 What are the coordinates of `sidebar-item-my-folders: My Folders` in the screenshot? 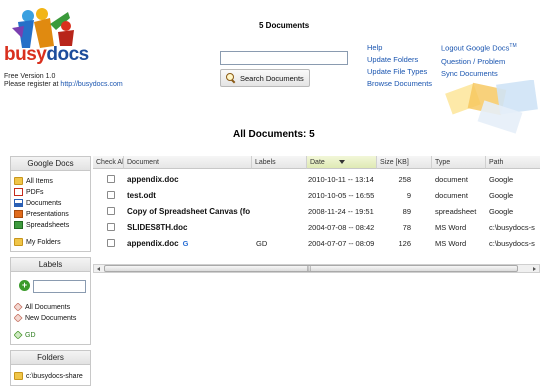 It's located at (37, 242).